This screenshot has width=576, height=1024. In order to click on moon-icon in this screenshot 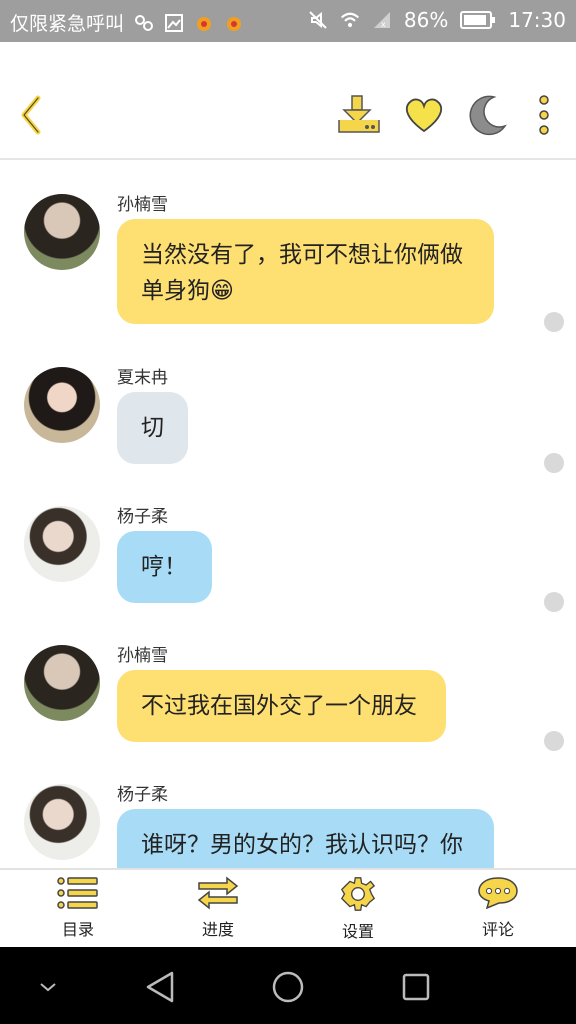, I will do `click(488, 115)`.